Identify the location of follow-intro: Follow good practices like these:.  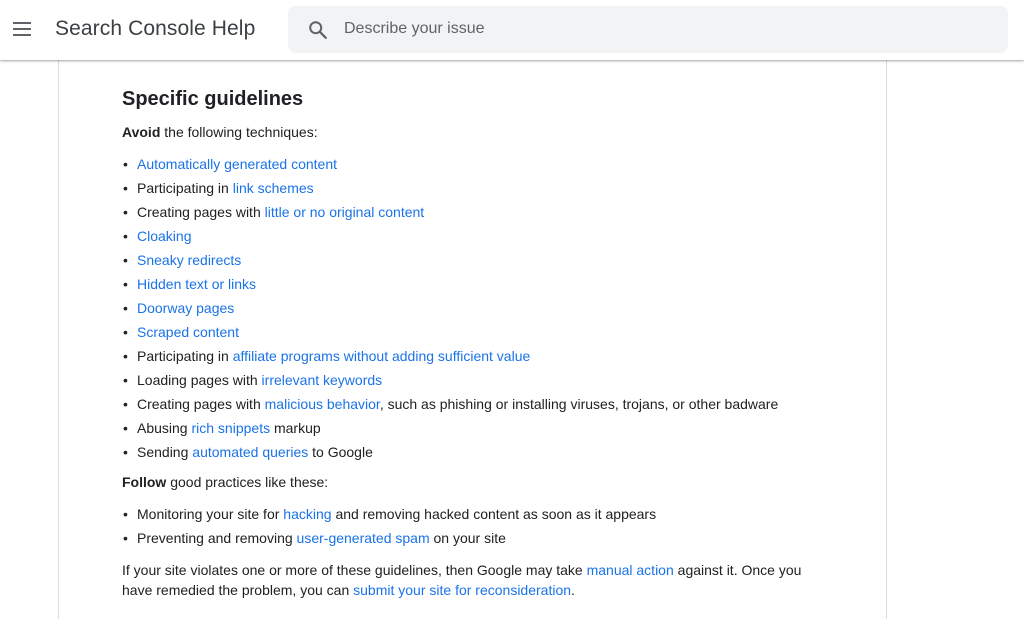
(472, 482).